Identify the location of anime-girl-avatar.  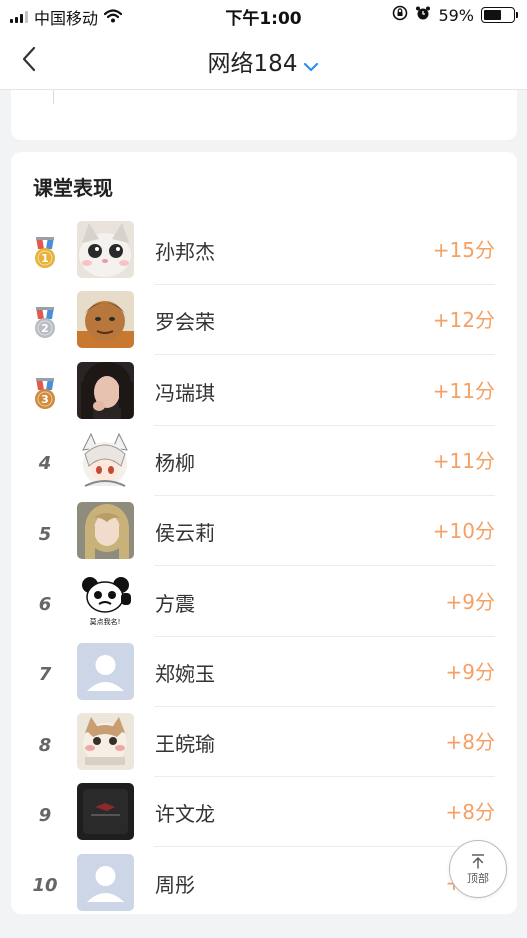
(105, 460).